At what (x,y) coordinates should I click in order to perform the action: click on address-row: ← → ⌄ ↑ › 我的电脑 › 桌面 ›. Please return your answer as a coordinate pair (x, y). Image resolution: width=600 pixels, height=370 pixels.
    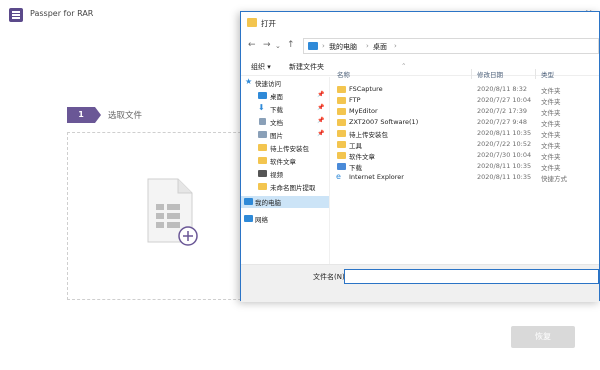
    Looking at the image, I should click on (420, 46).